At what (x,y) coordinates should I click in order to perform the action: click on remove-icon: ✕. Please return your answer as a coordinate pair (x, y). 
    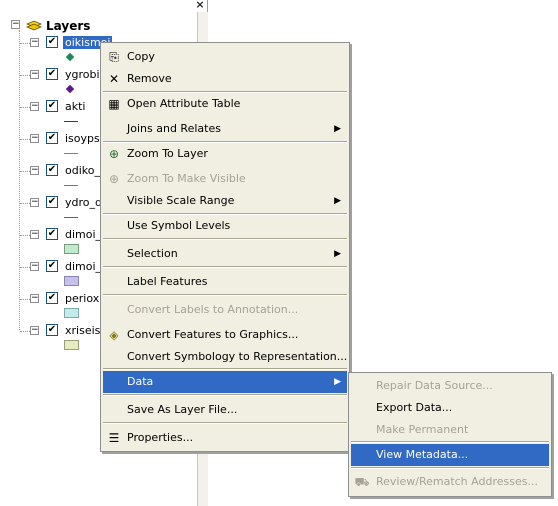
    Looking at the image, I should click on (114, 79).